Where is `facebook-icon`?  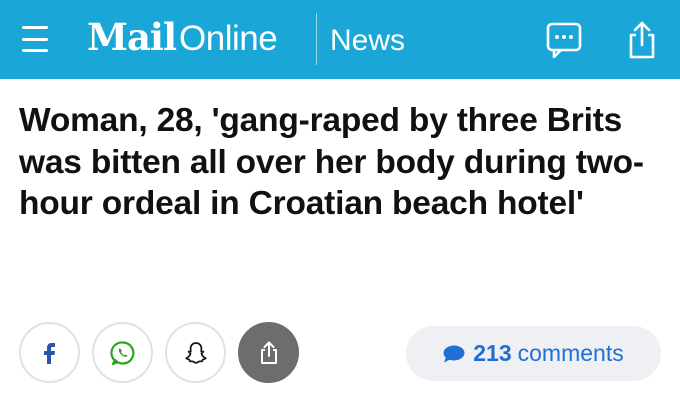
facebook-icon is located at coordinates (49, 353).